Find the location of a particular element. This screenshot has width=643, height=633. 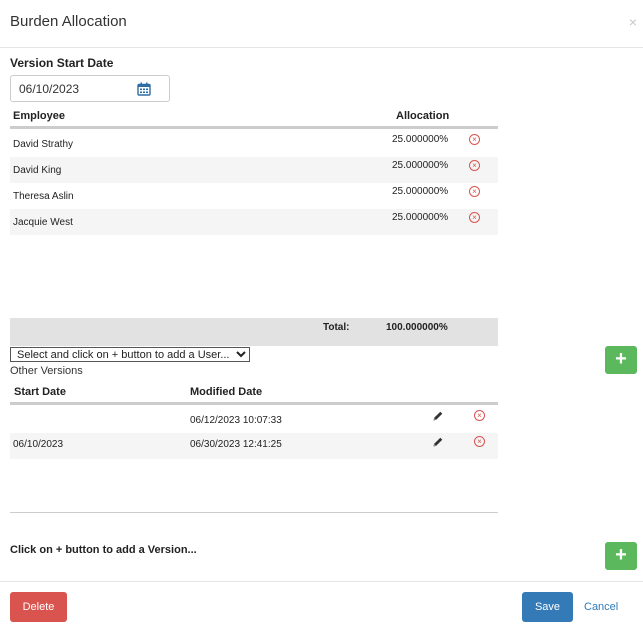

other-versions-label: Other Versions is located at coordinates (46, 371).